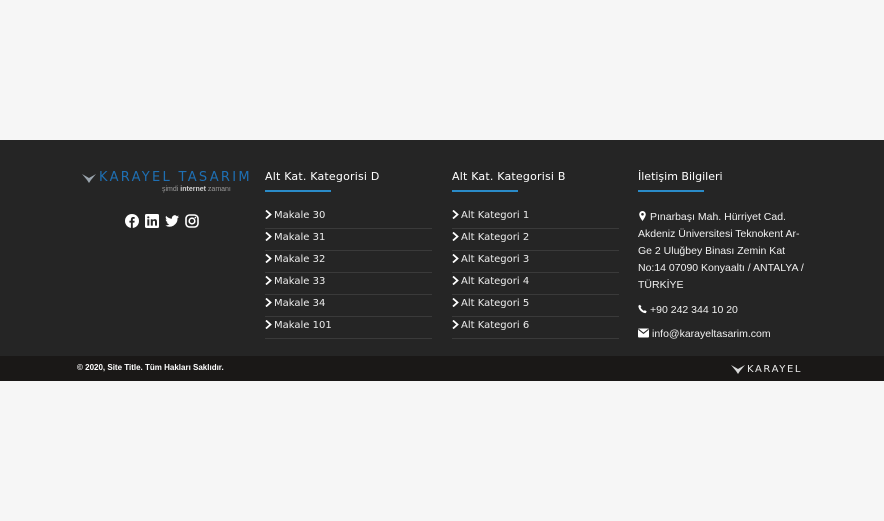 The image size is (884, 521). Describe the element at coordinates (348, 328) in the screenshot. I see `list-item: Makale 101` at that location.